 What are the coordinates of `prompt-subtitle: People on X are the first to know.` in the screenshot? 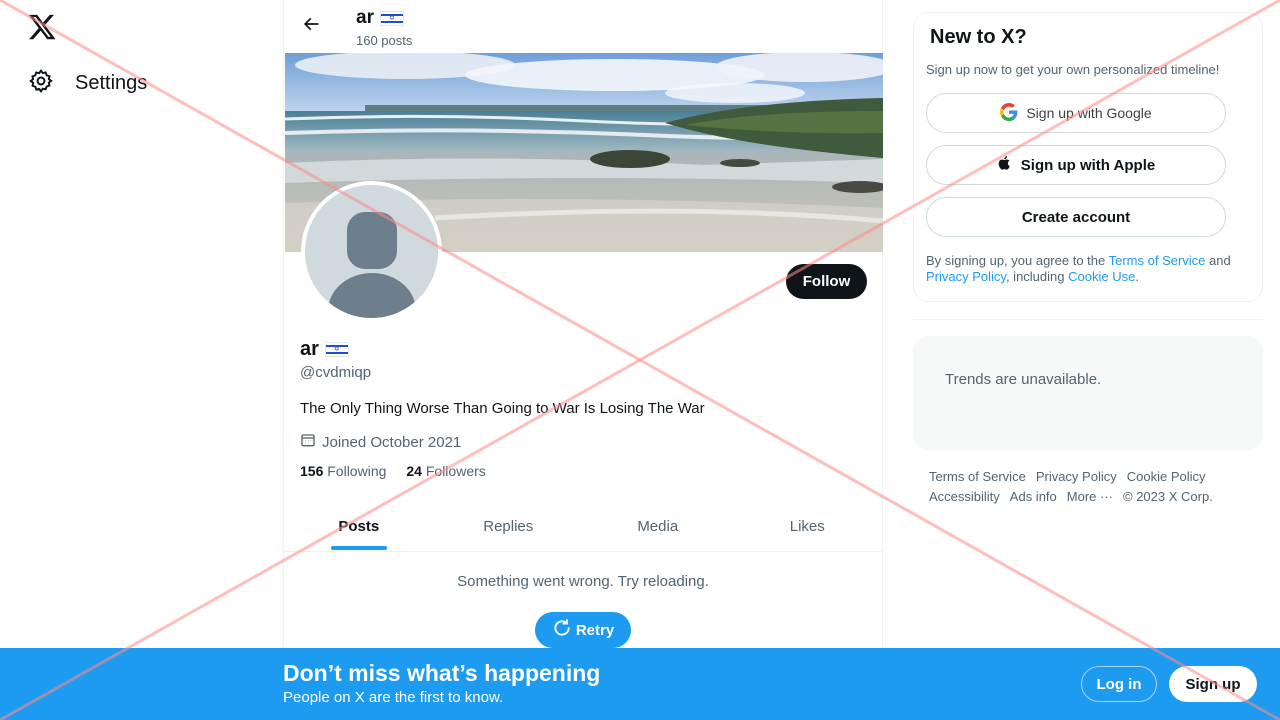 It's located at (393, 697).